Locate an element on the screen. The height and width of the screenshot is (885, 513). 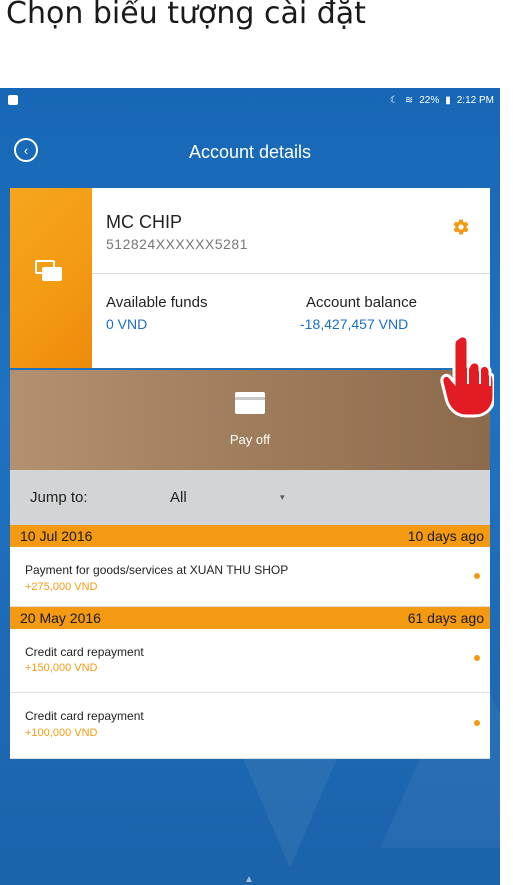
transaction-row: Credit card repayment +150,000 VND is located at coordinates (250, 661).